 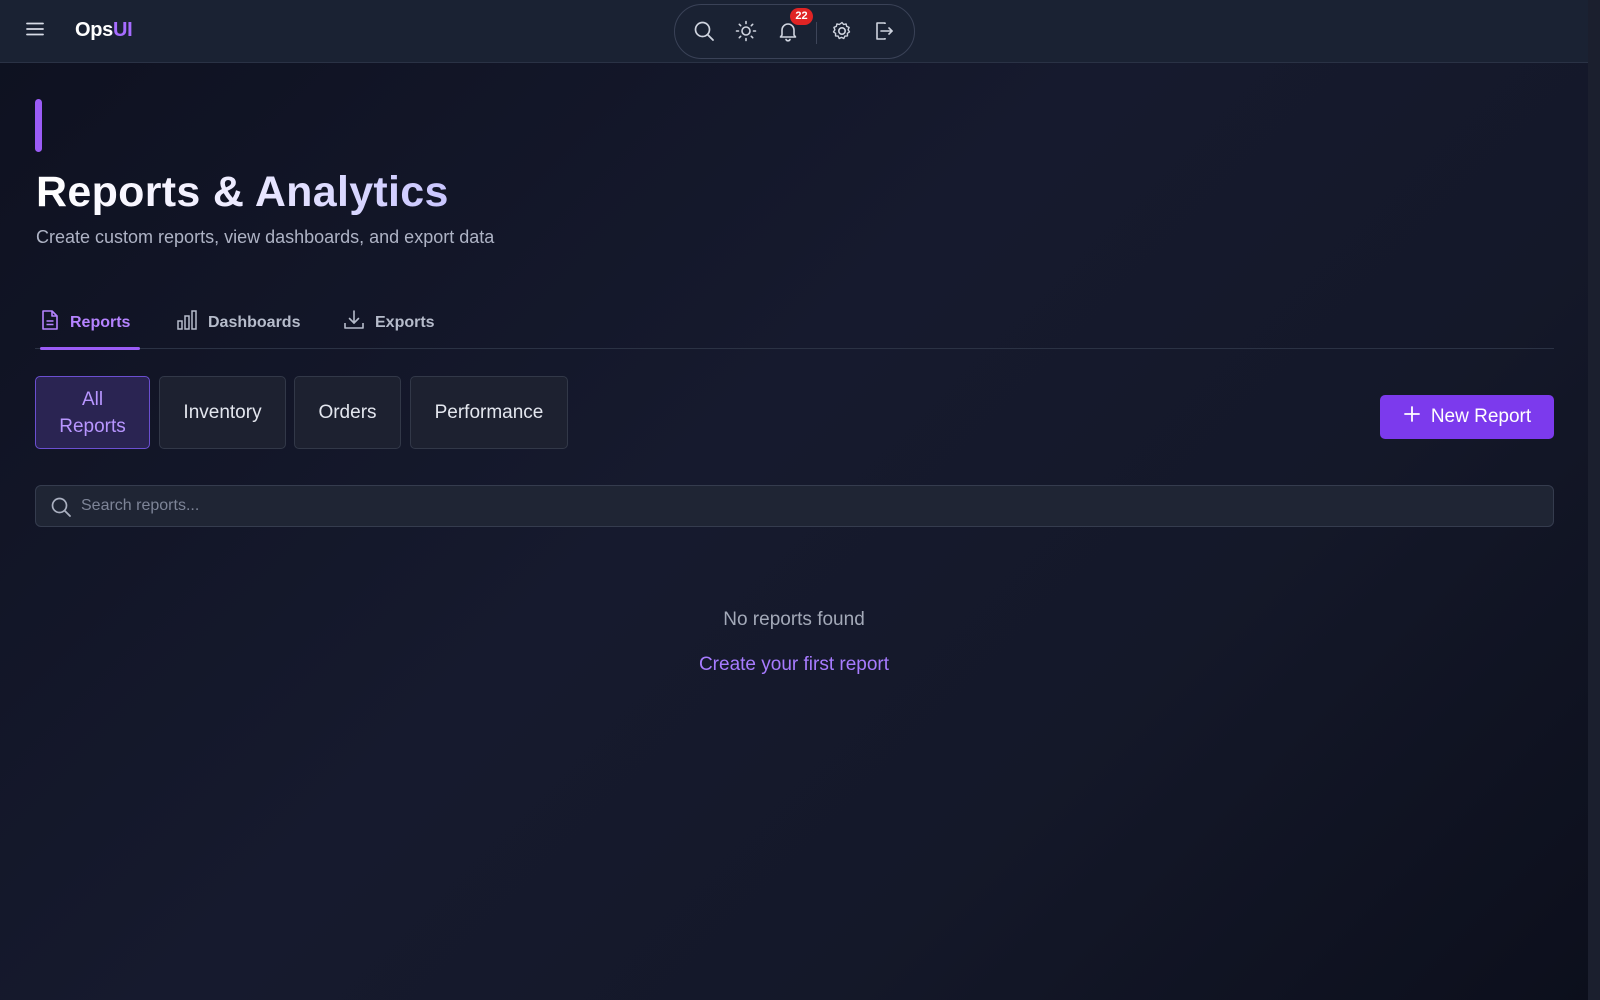 What do you see at coordinates (123, 30) in the screenshot?
I see `brand-suffix: UI` at bounding box center [123, 30].